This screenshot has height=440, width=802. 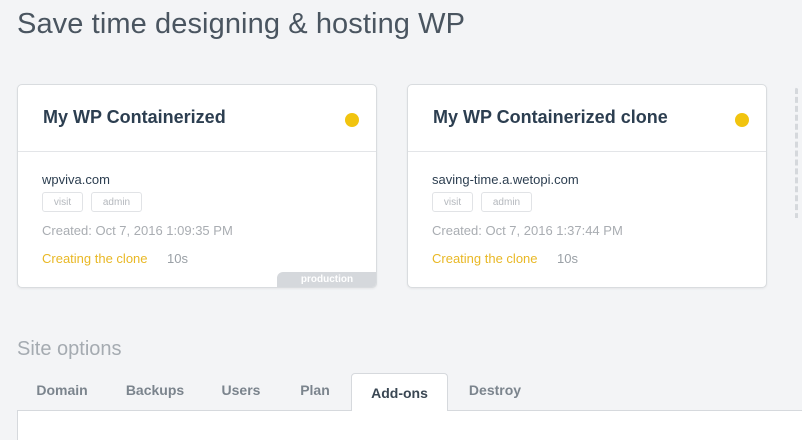 I want to click on site-domain: saving-time.a.wetopi.com, so click(x=505, y=179).